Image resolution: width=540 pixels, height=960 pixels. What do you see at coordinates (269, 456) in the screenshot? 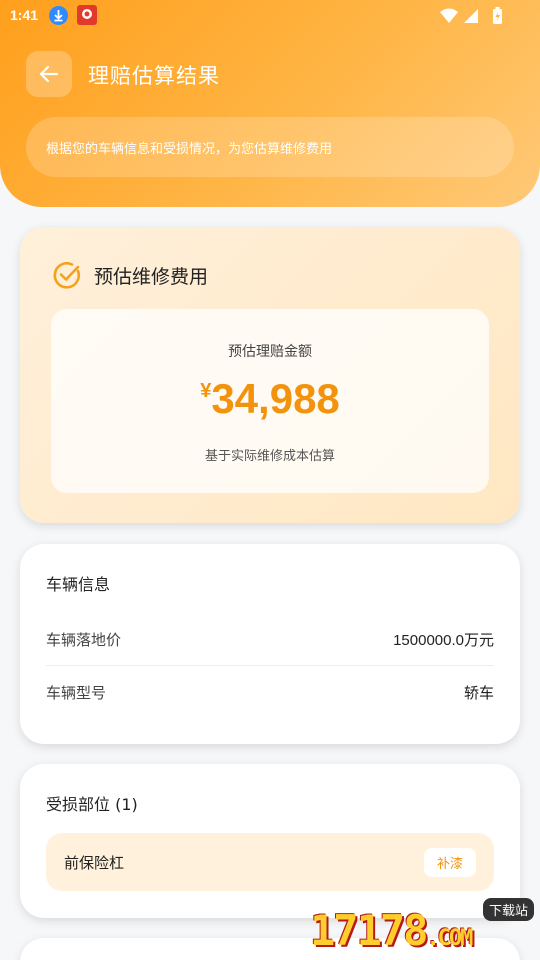
I see `estimate-note: 基于实际维修成本估算` at bounding box center [269, 456].